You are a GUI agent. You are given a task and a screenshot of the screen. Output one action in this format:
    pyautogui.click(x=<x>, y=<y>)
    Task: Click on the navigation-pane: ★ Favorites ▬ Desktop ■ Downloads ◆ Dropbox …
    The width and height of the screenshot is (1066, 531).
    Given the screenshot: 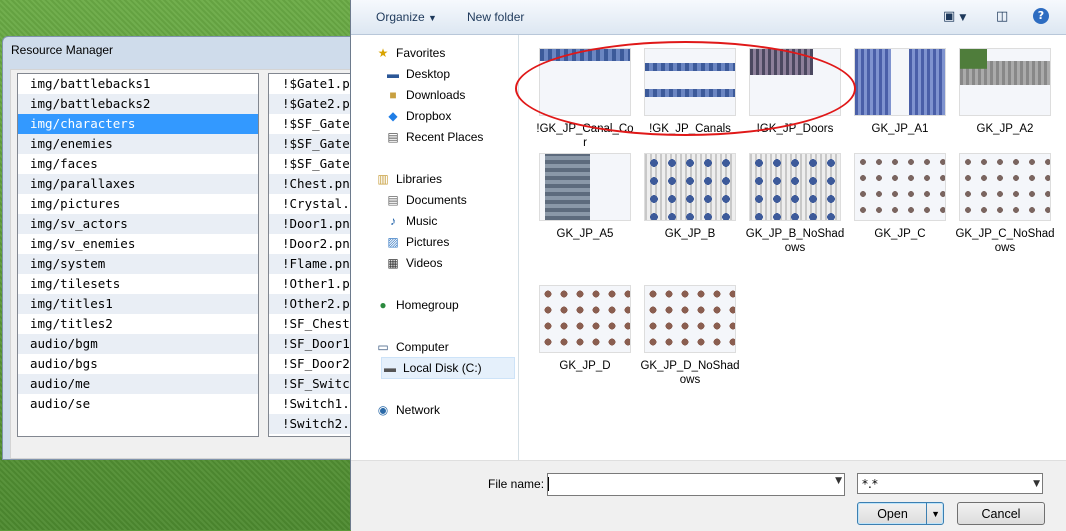 What is the action you would take?
    pyautogui.click(x=435, y=247)
    